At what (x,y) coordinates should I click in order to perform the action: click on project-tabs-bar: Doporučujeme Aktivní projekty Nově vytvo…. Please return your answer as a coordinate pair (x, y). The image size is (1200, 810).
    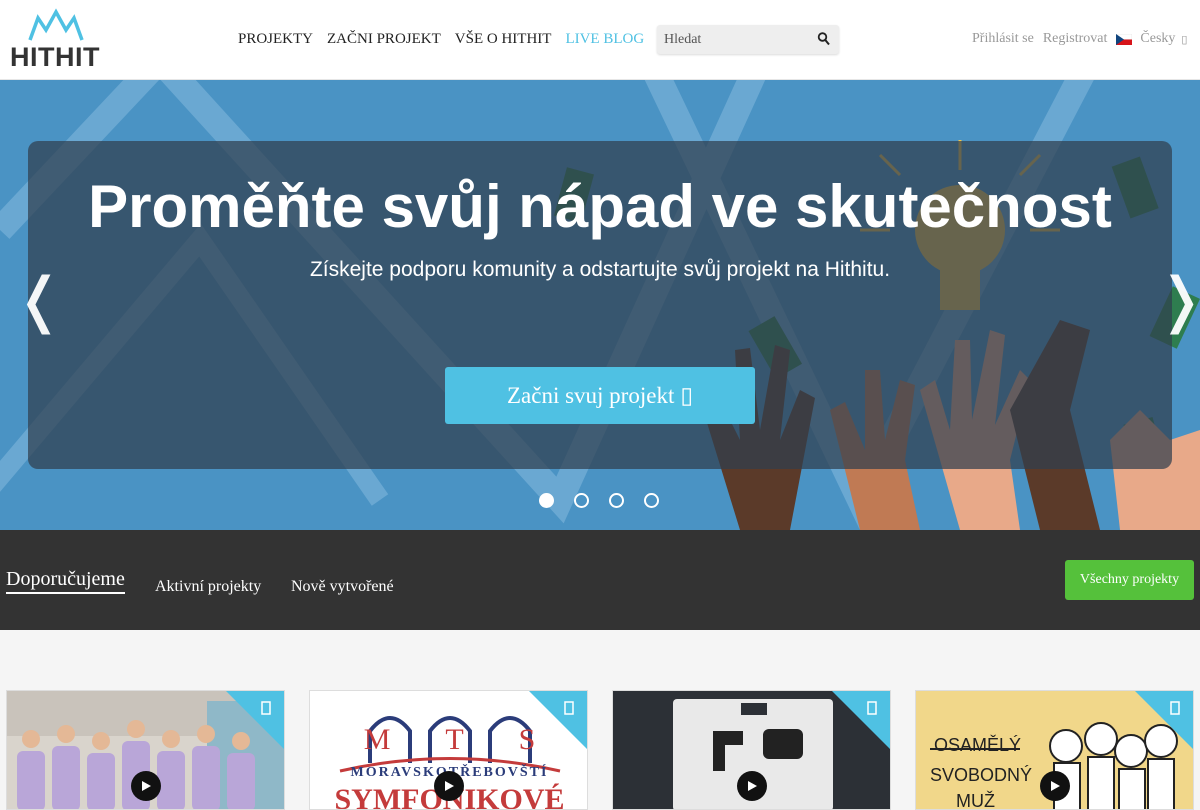
    Looking at the image, I should click on (600, 580).